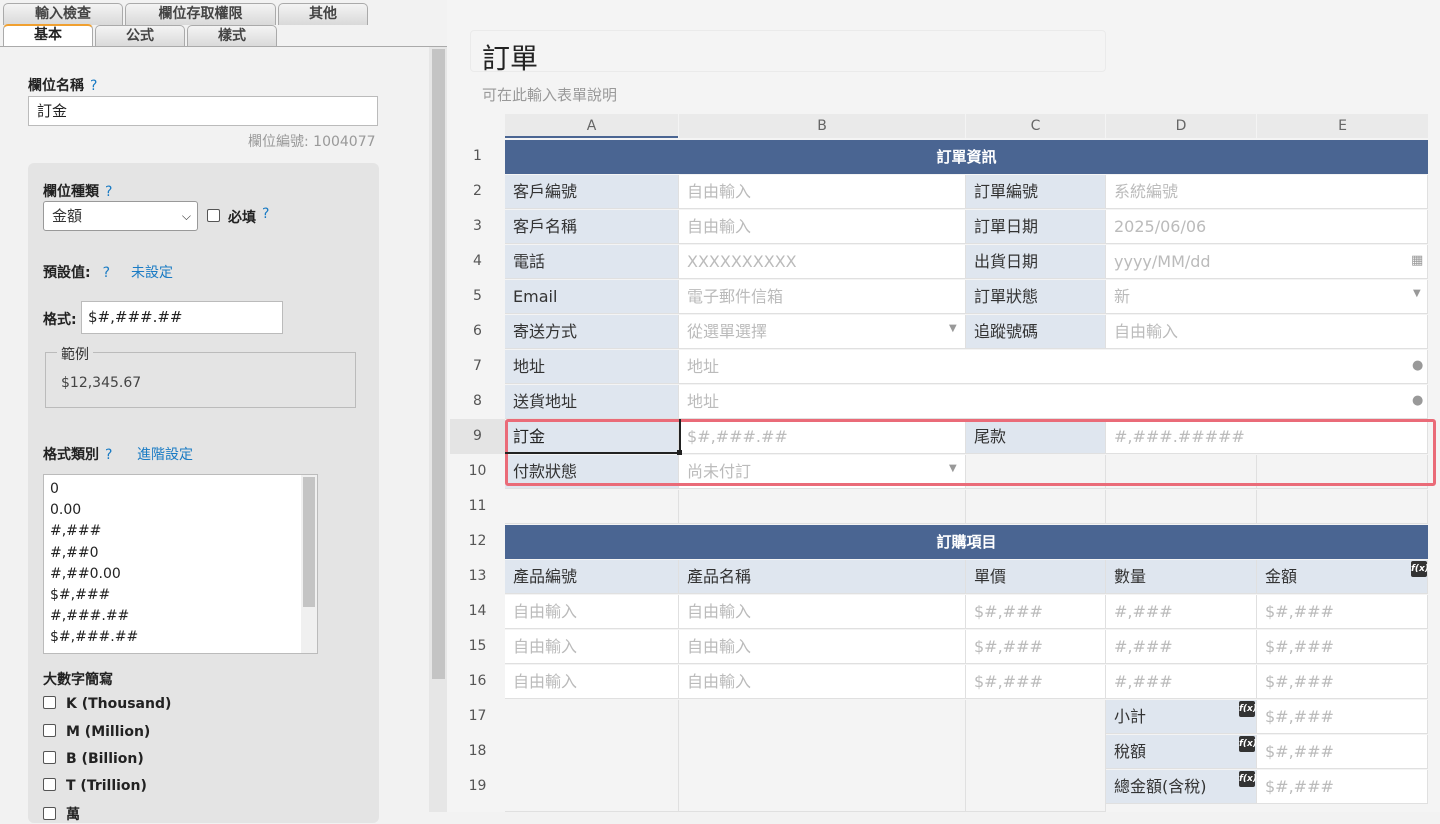 The image size is (1440, 824). I want to click on cell-label: 數量, so click(1181, 577).